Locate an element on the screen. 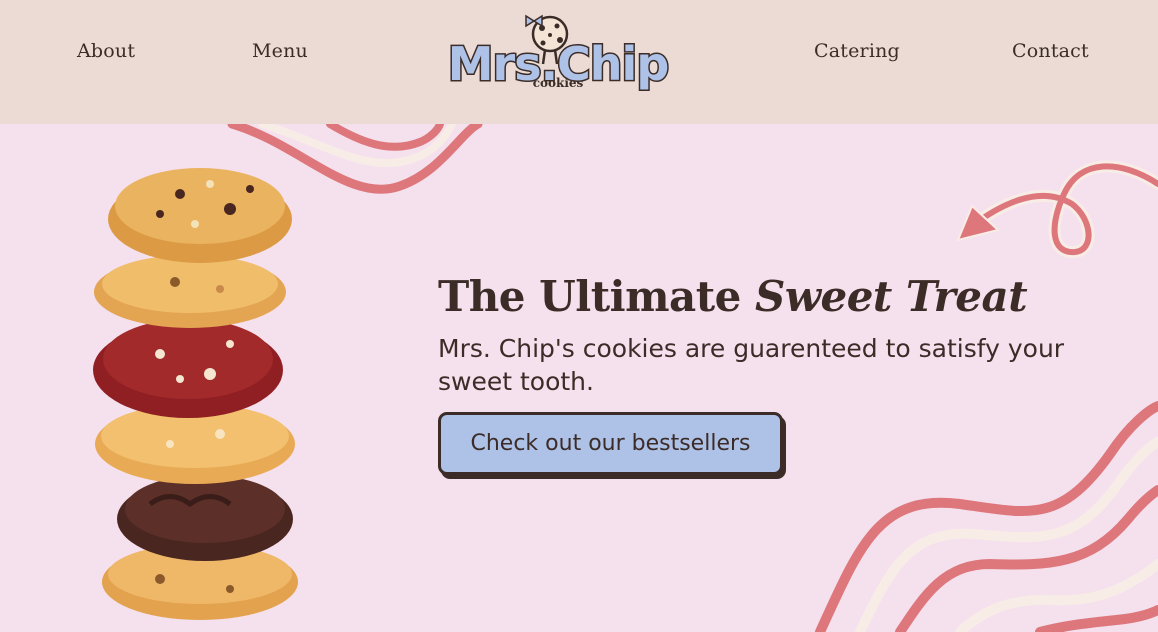  logo-subtitle: cookies is located at coordinates (558, 83).